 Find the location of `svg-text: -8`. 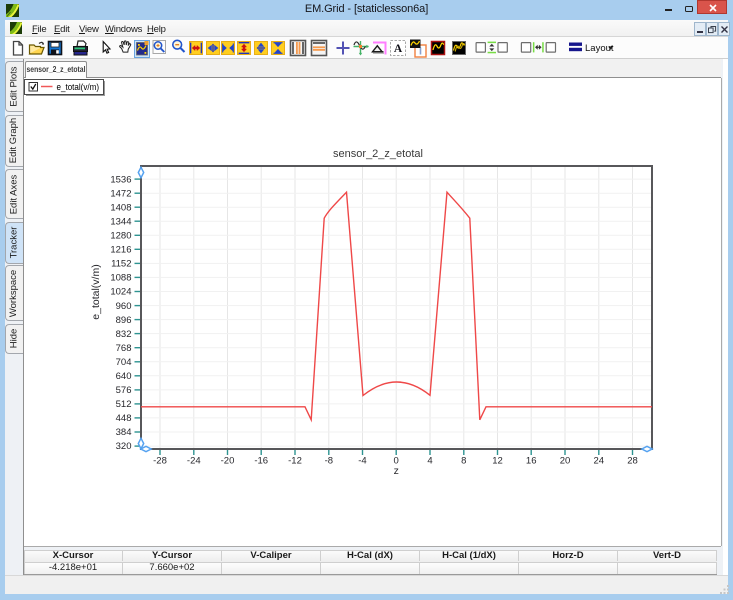

svg-text: -8 is located at coordinates (329, 461).